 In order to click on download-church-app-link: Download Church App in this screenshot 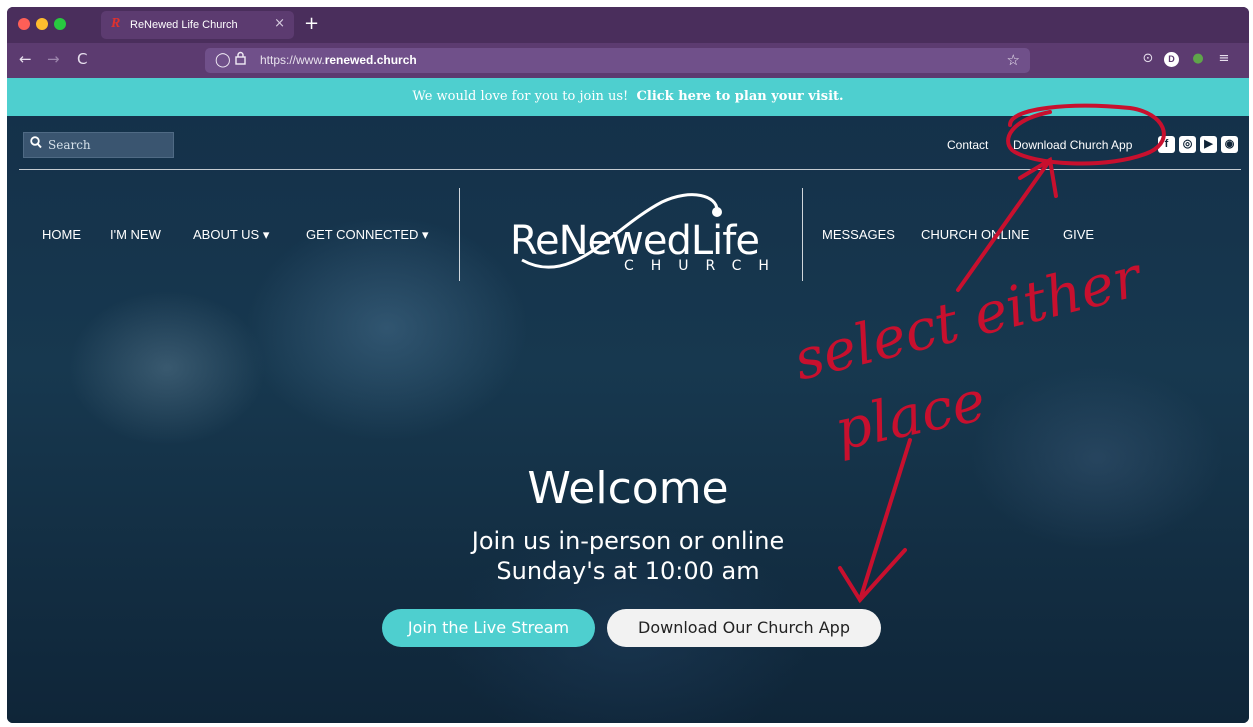, I will do `click(1072, 145)`.